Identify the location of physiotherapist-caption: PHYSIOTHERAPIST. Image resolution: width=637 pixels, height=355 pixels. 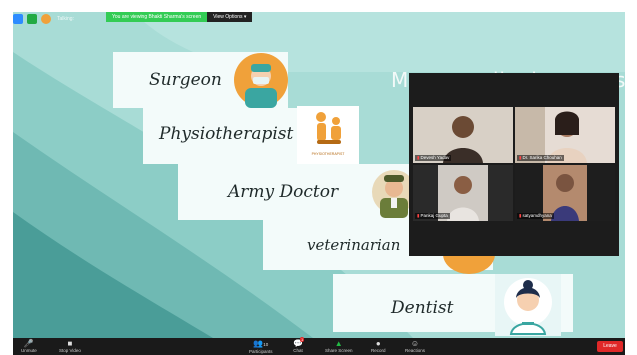
(328, 154).